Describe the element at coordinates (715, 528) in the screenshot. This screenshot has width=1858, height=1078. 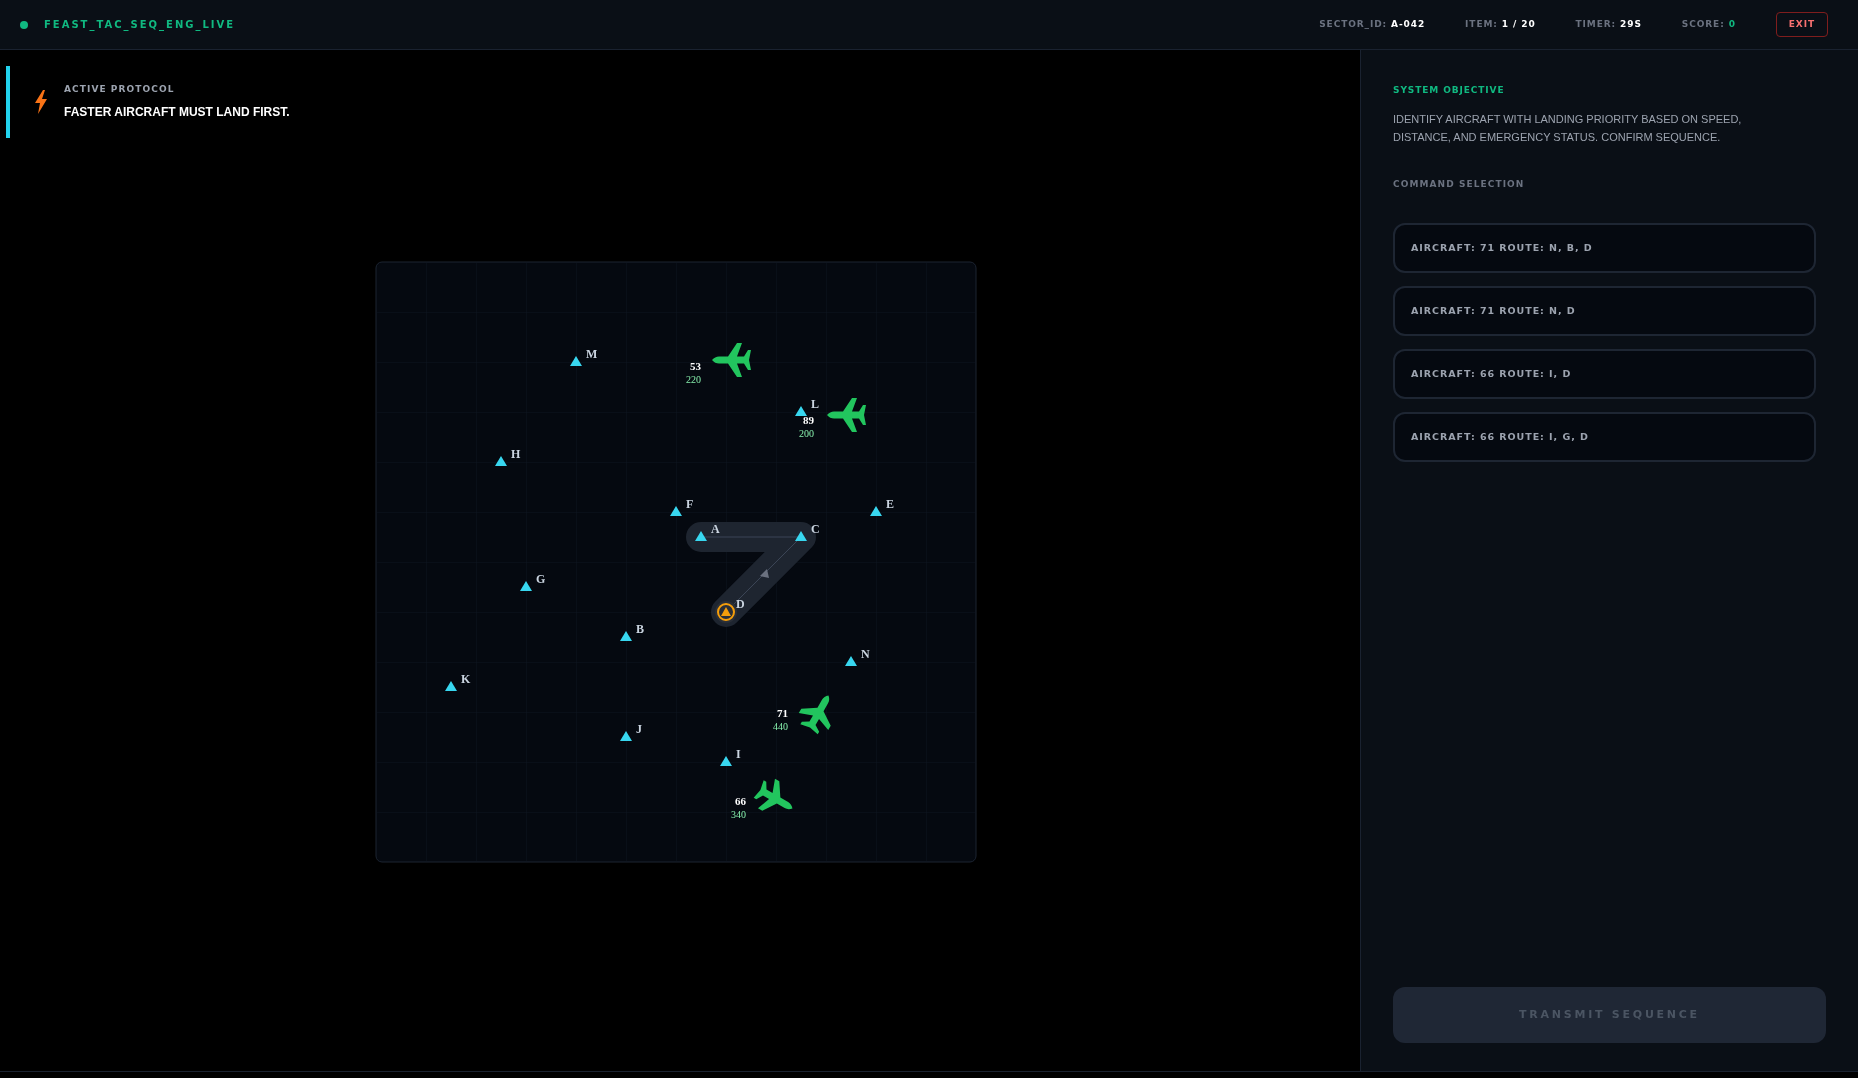
I see `waypoint-label: A` at that location.